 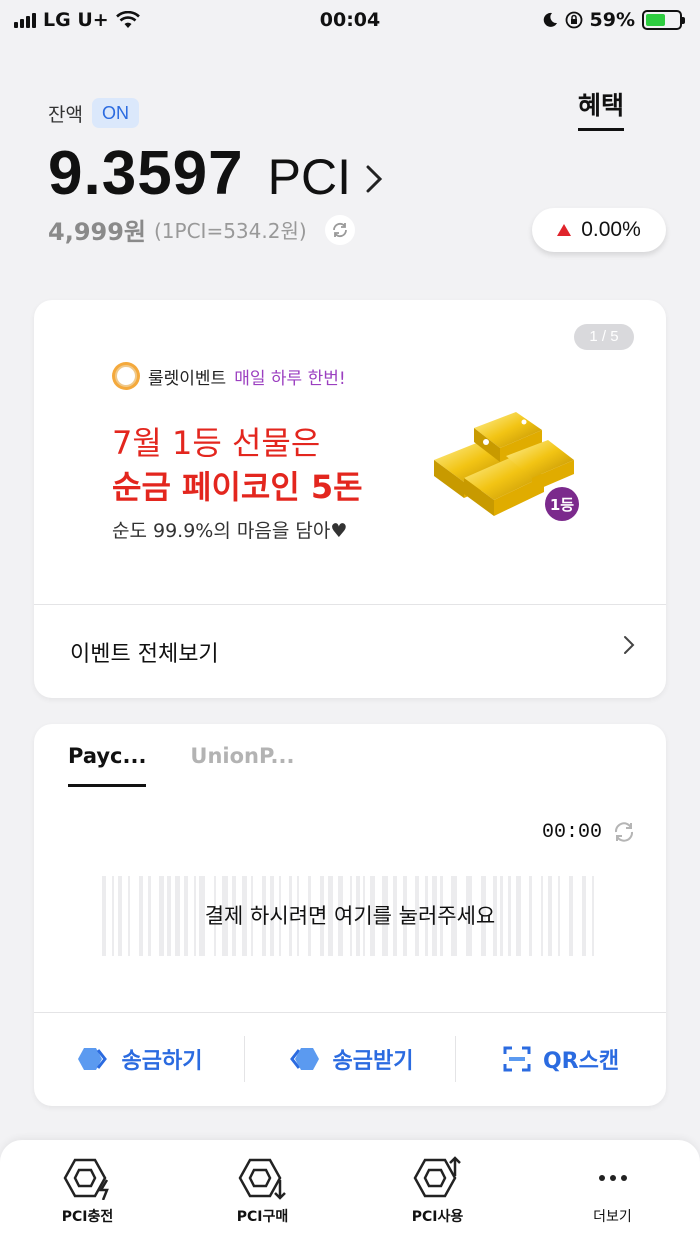 I want to click on status-bar: LG U+ 00:04 59%, so click(x=350, y=20).